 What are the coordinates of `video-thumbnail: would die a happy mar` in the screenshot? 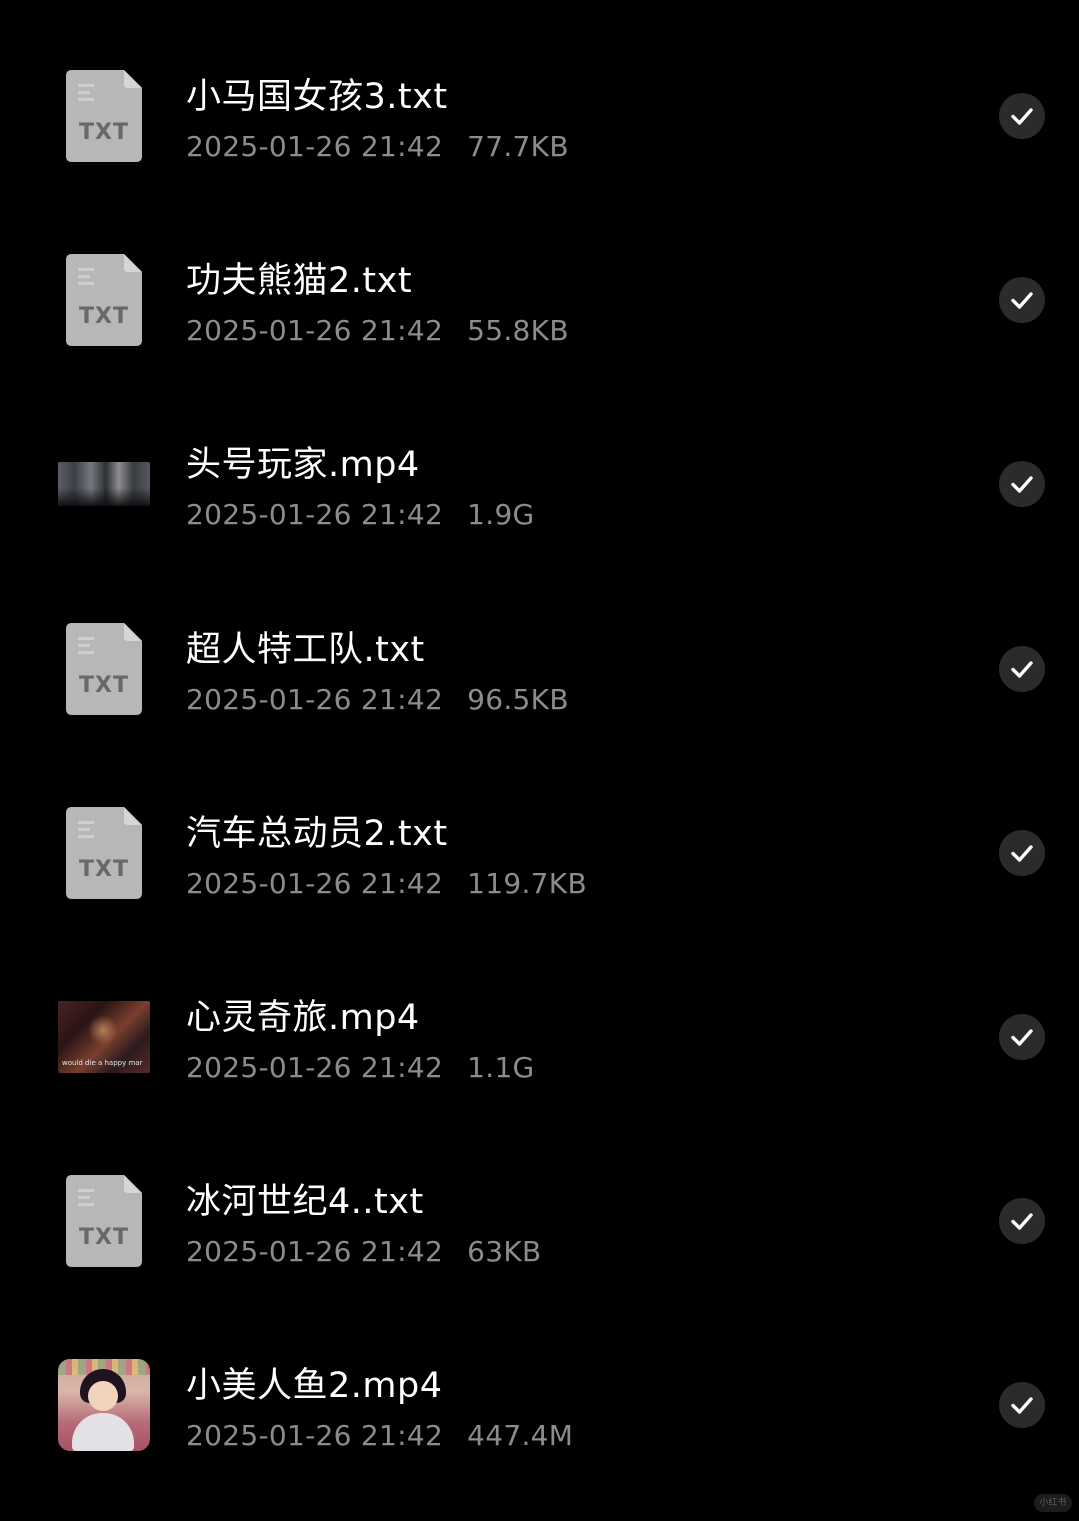 It's located at (104, 1037).